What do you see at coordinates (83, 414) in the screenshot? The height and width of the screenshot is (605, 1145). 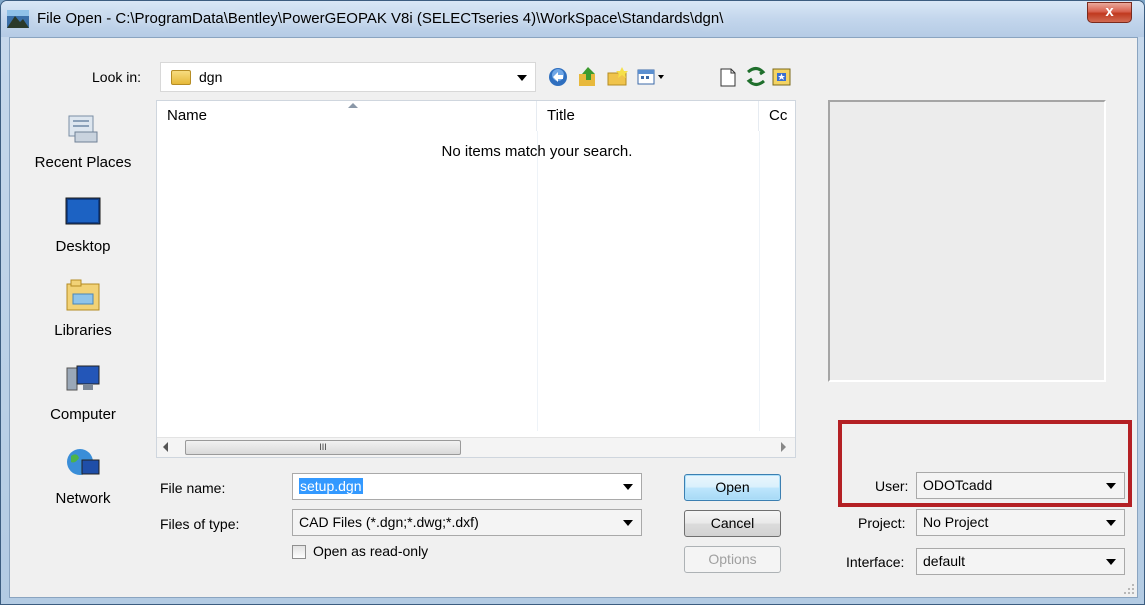 I see `place-label: Computer` at bounding box center [83, 414].